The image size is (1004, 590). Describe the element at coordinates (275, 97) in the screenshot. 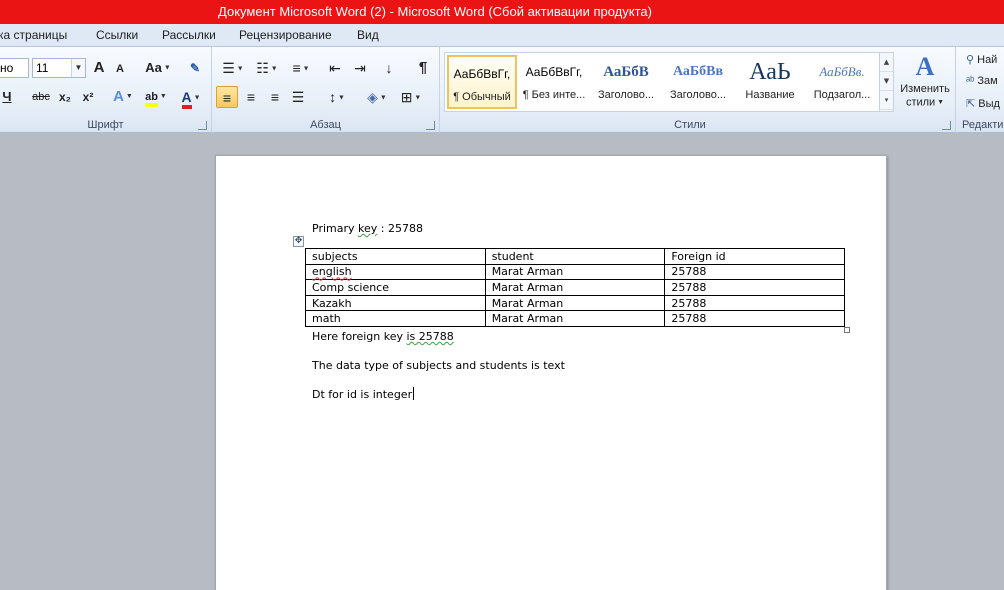

I see `align-right-icon: ≡` at that location.